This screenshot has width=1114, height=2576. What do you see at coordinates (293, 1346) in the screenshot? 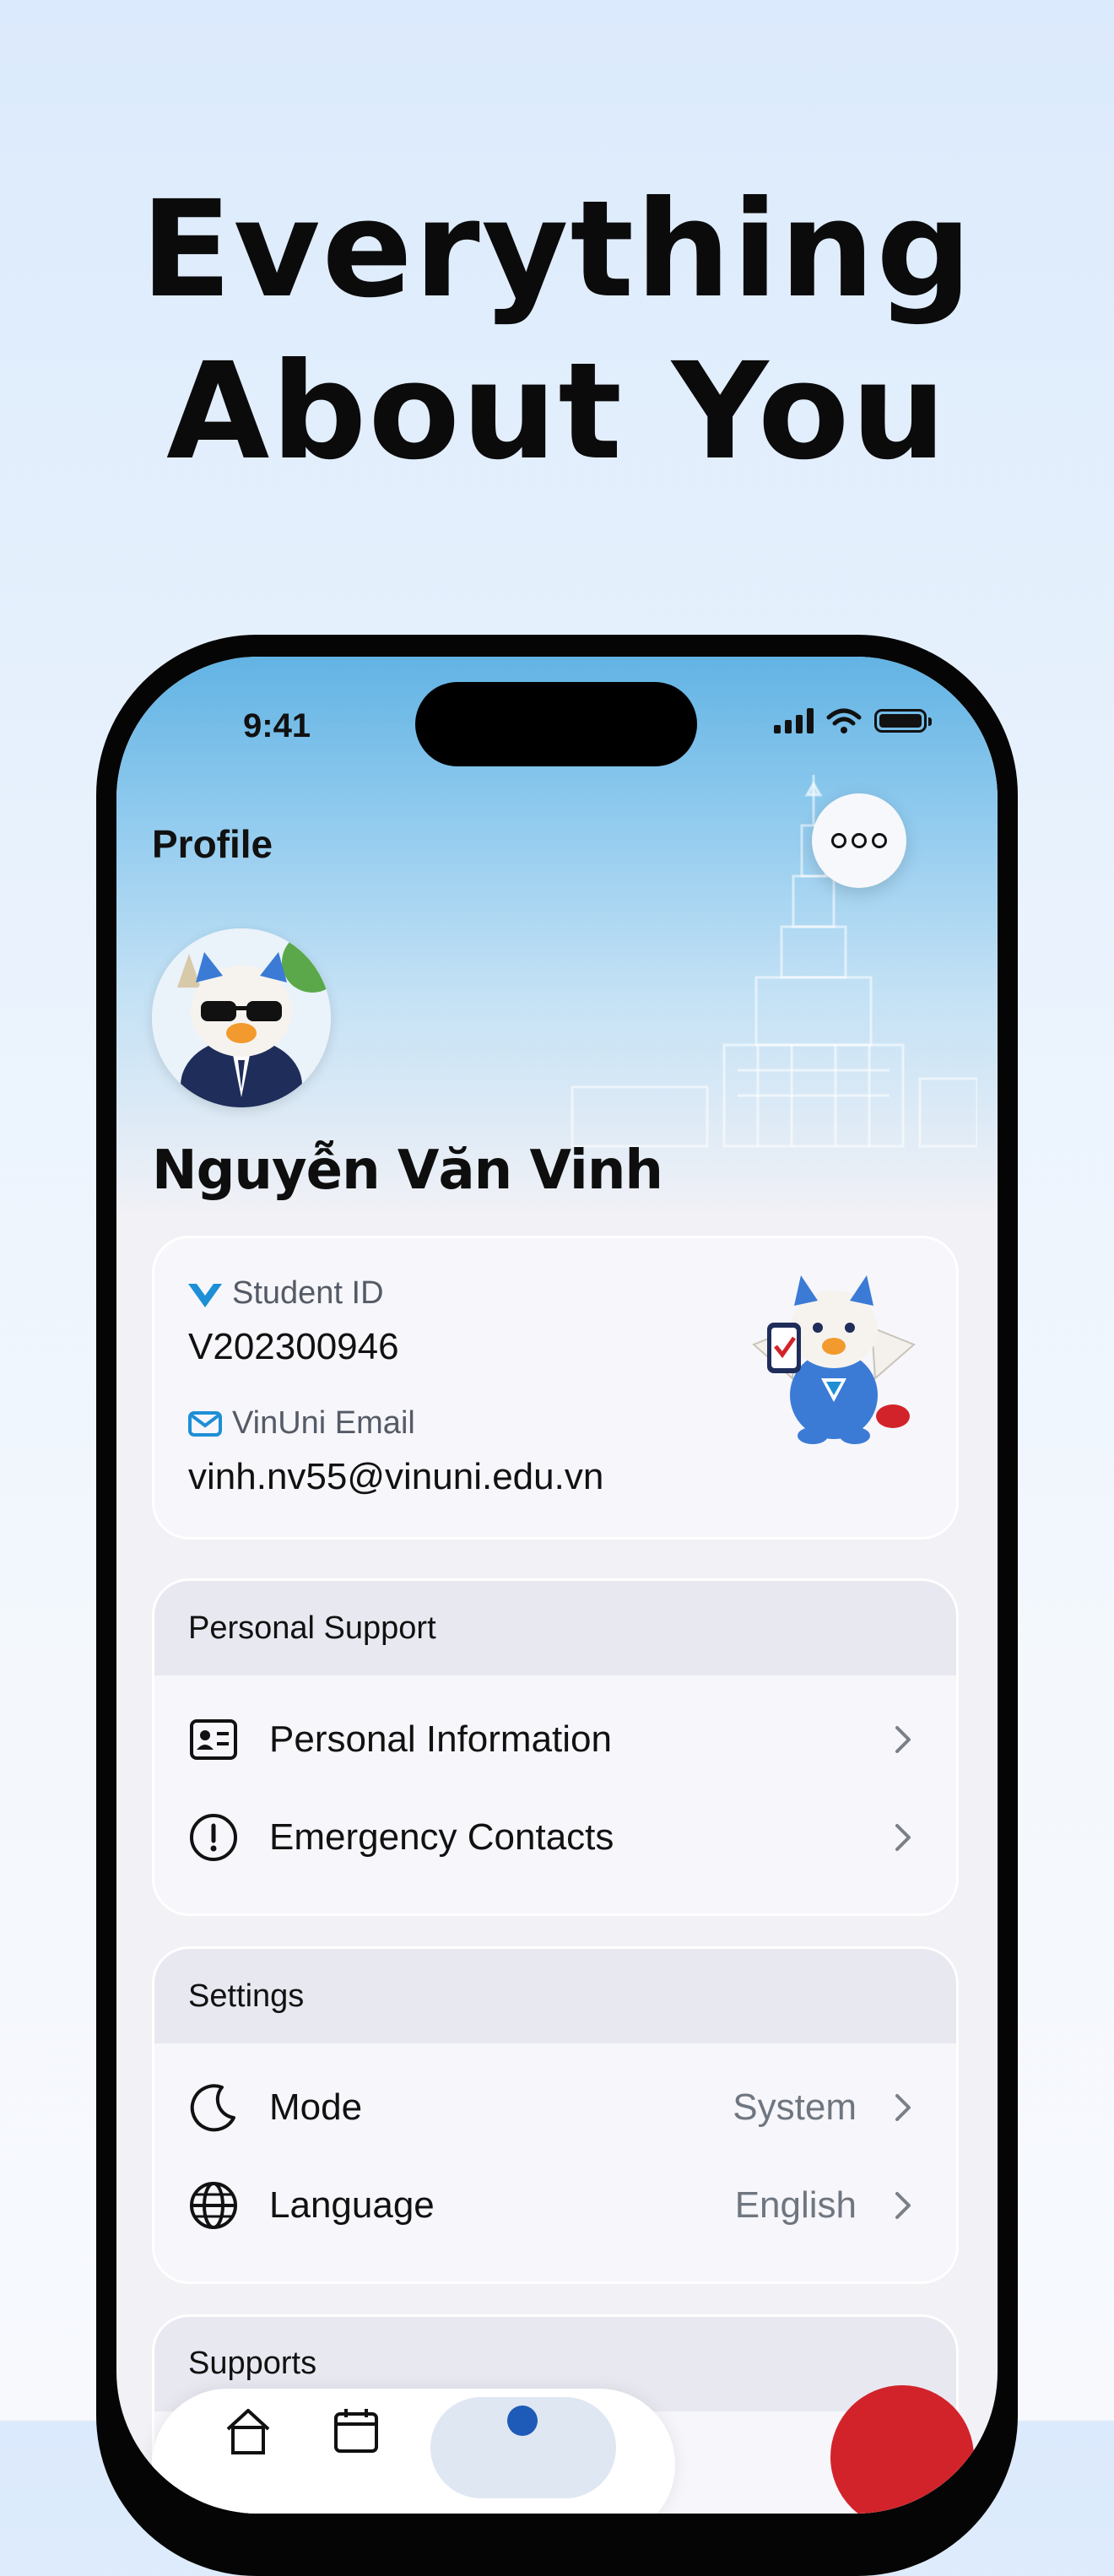
I see `student-id-value: V202300946` at bounding box center [293, 1346].